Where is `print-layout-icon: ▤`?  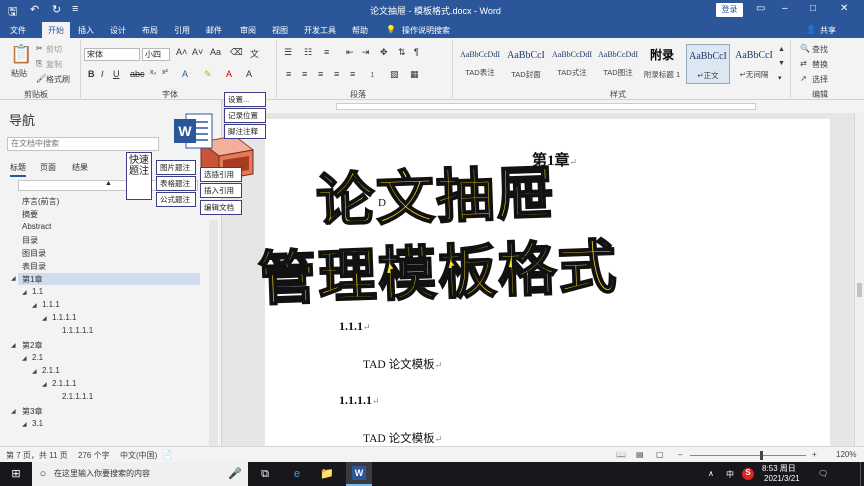 print-layout-icon: ▤ is located at coordinates (640, 454).